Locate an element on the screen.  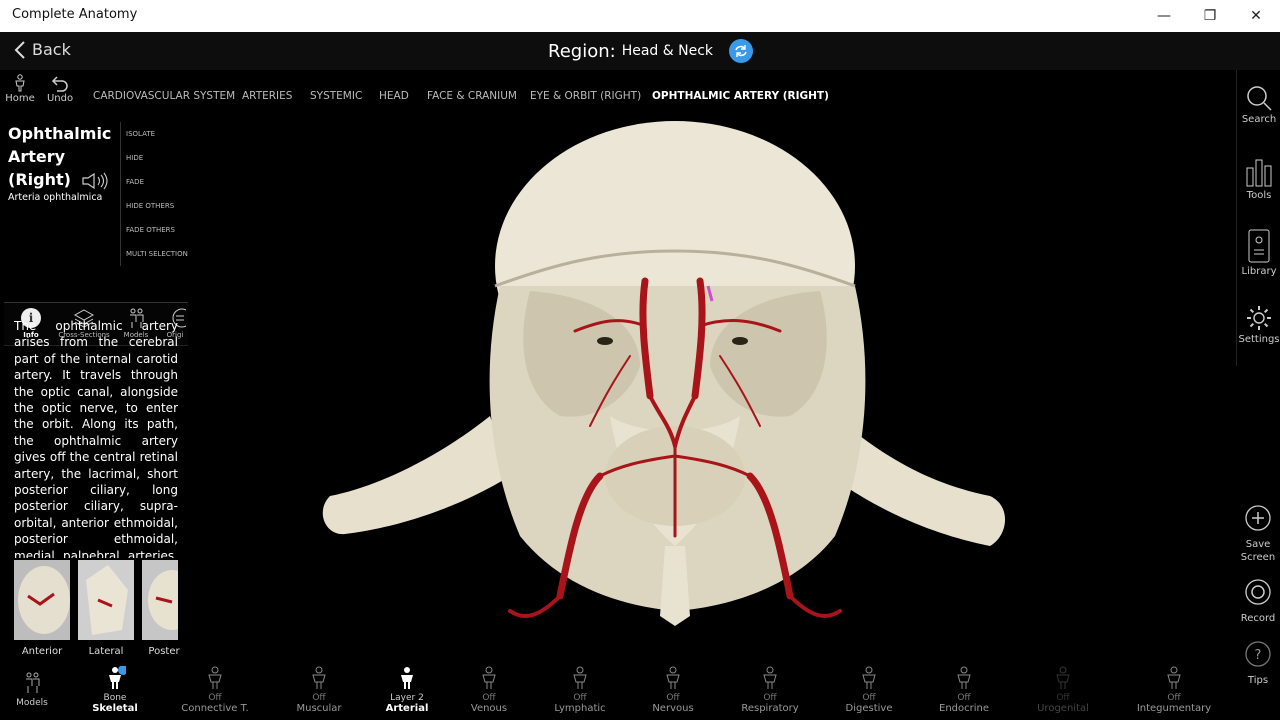
tools-label: Tools is located at coordinates (1259, 195).